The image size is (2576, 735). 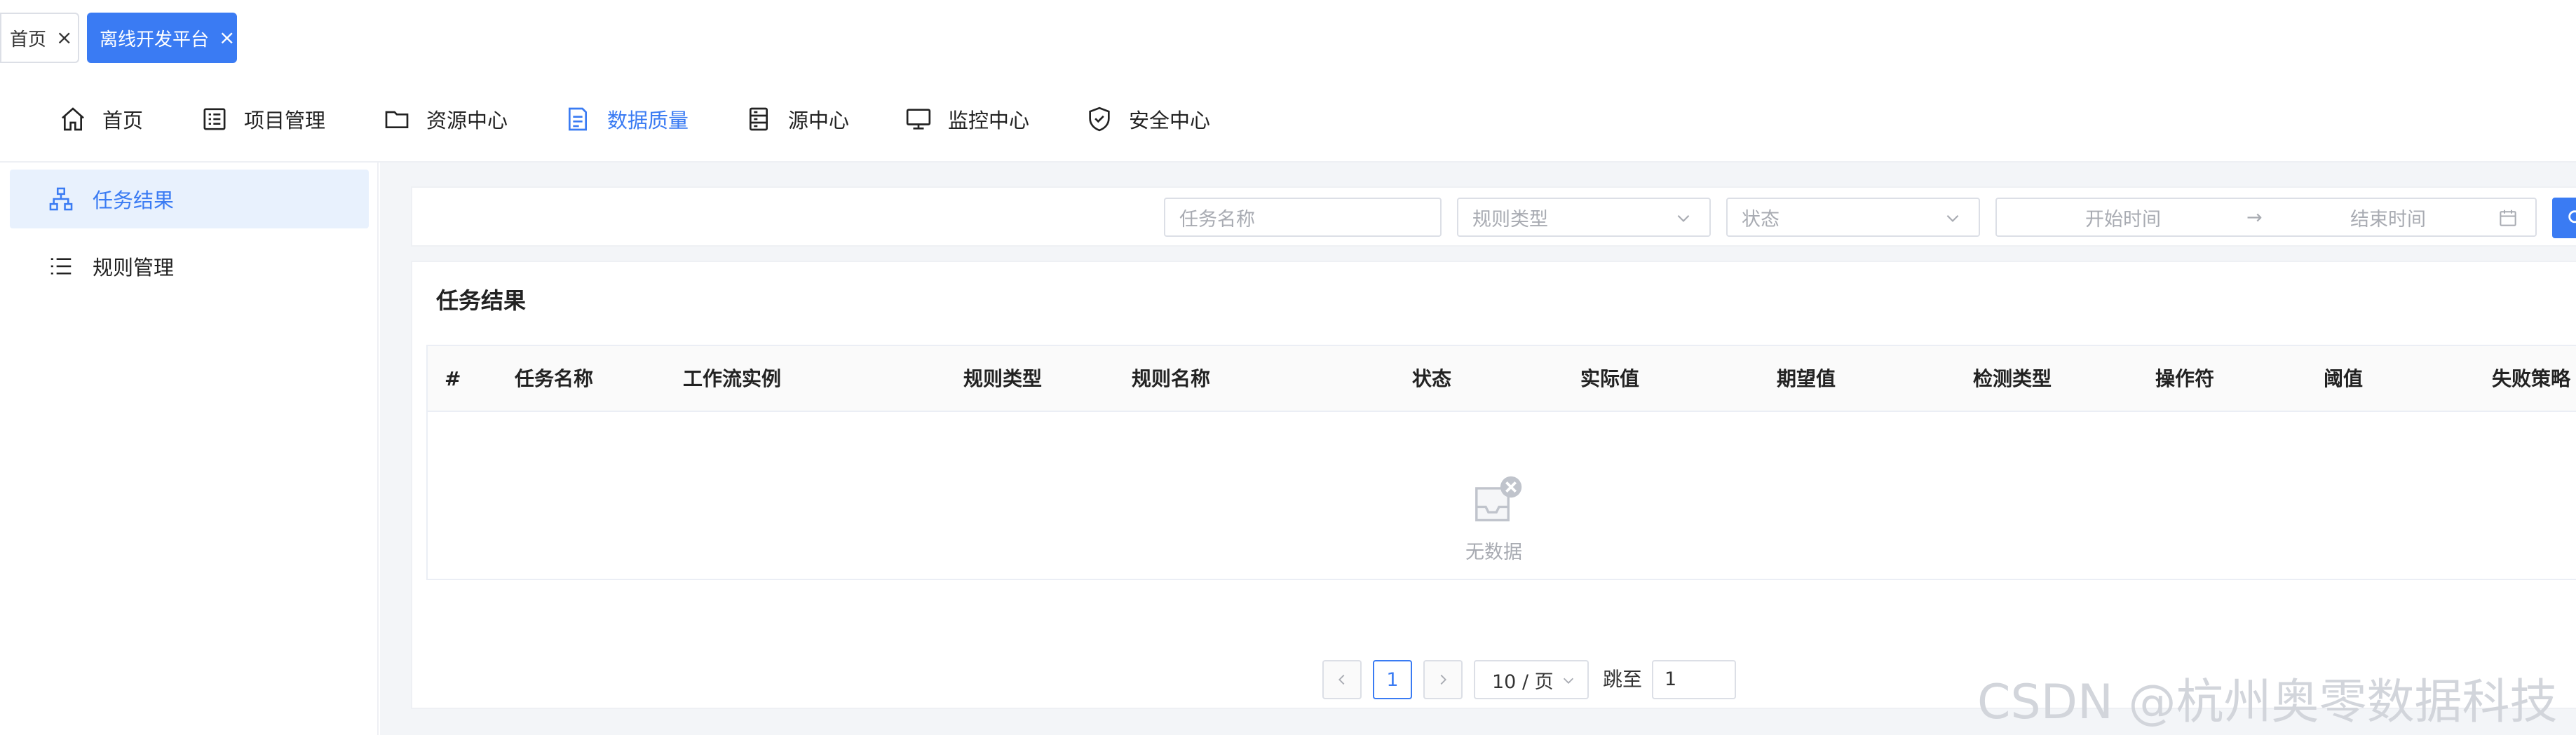 What do you see at coordinates (1610, 378) in the screenshot?
I see `column-header-actual-value: 实际值` at bounding box center [1610, 378].